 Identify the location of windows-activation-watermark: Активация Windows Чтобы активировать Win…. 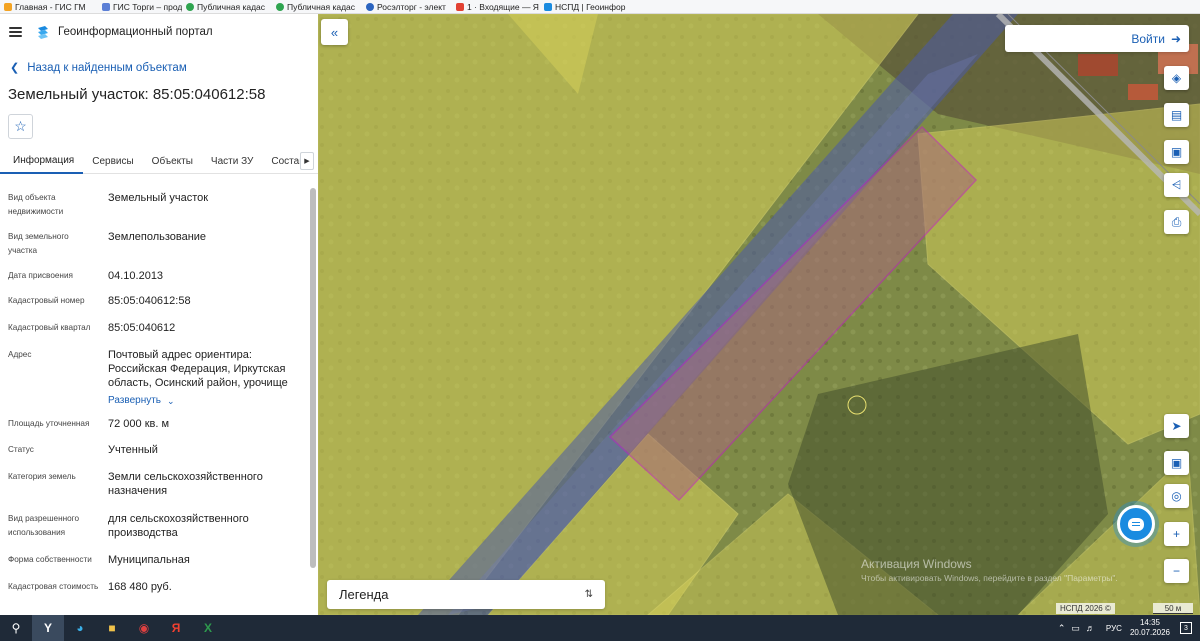
(989, 570).